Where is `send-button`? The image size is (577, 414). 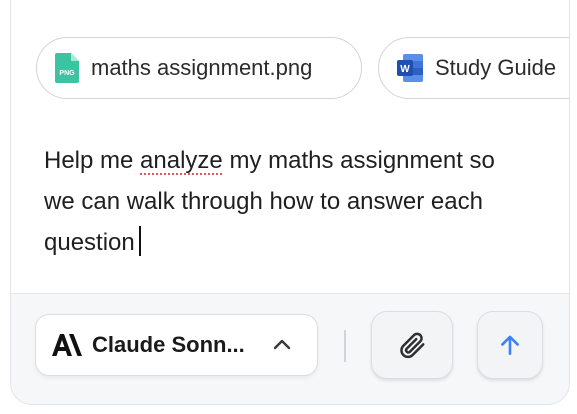
send-button is located at coordinates (510, 345).